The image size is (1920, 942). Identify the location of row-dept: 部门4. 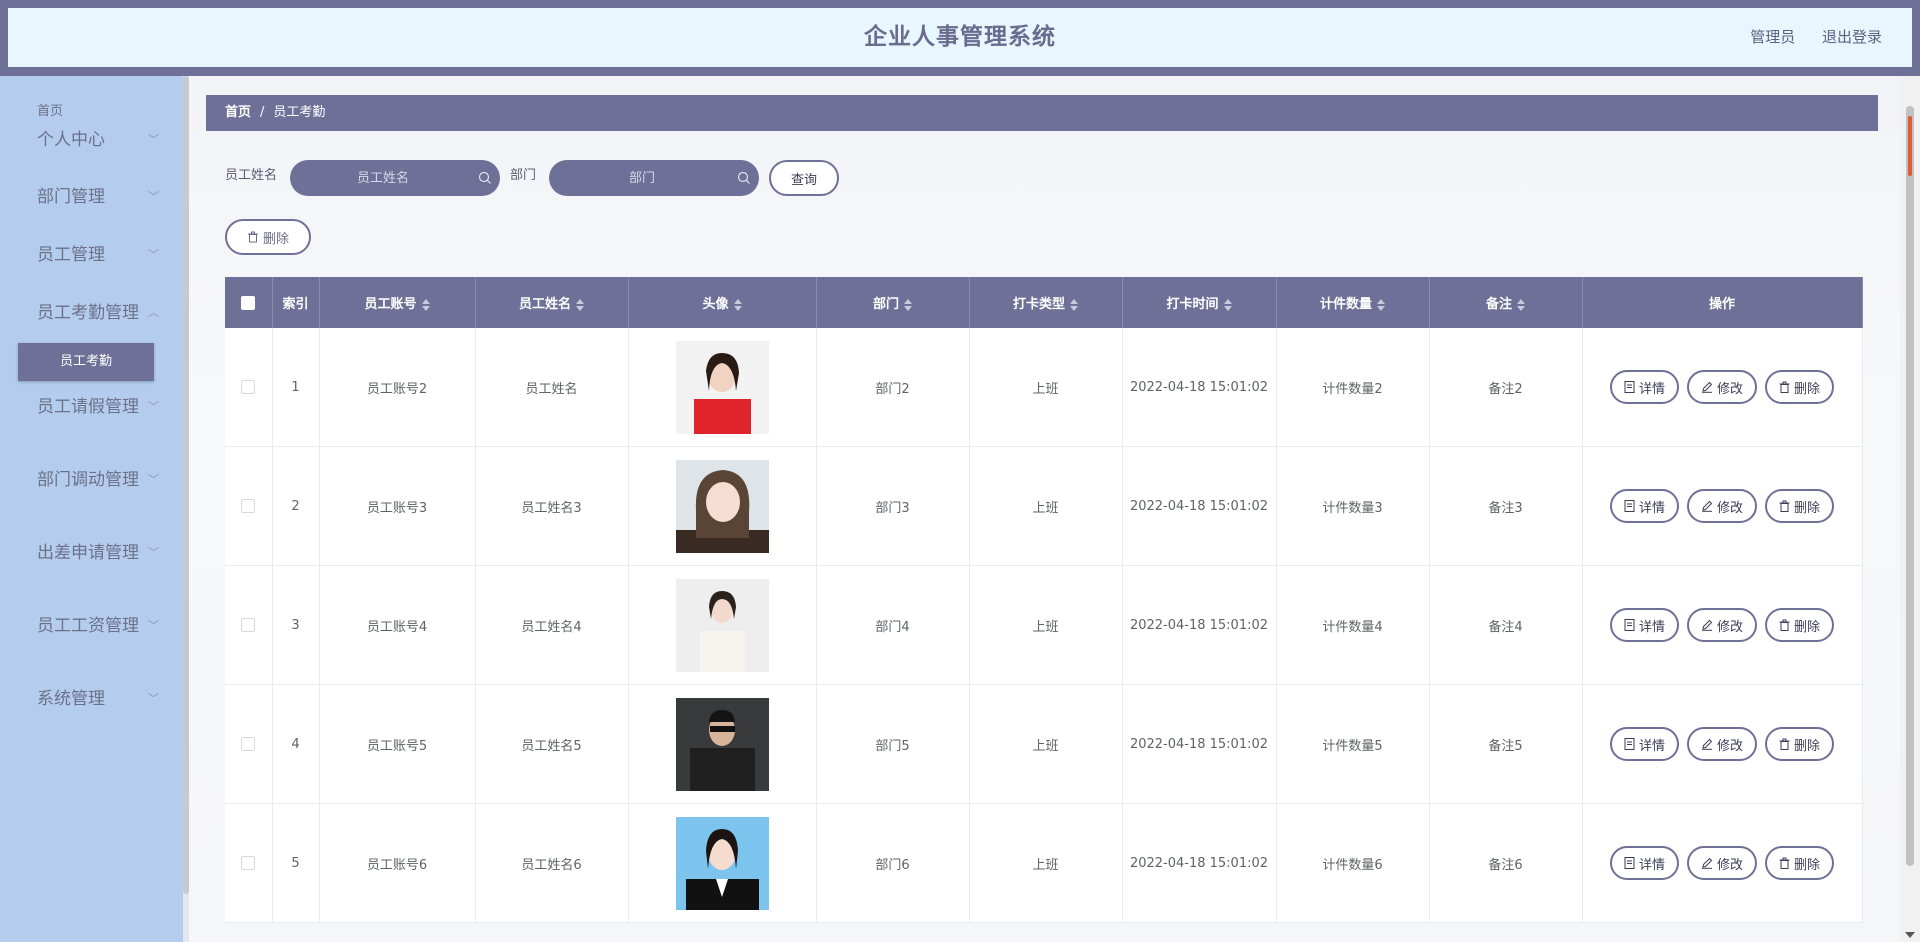
(893, 625).